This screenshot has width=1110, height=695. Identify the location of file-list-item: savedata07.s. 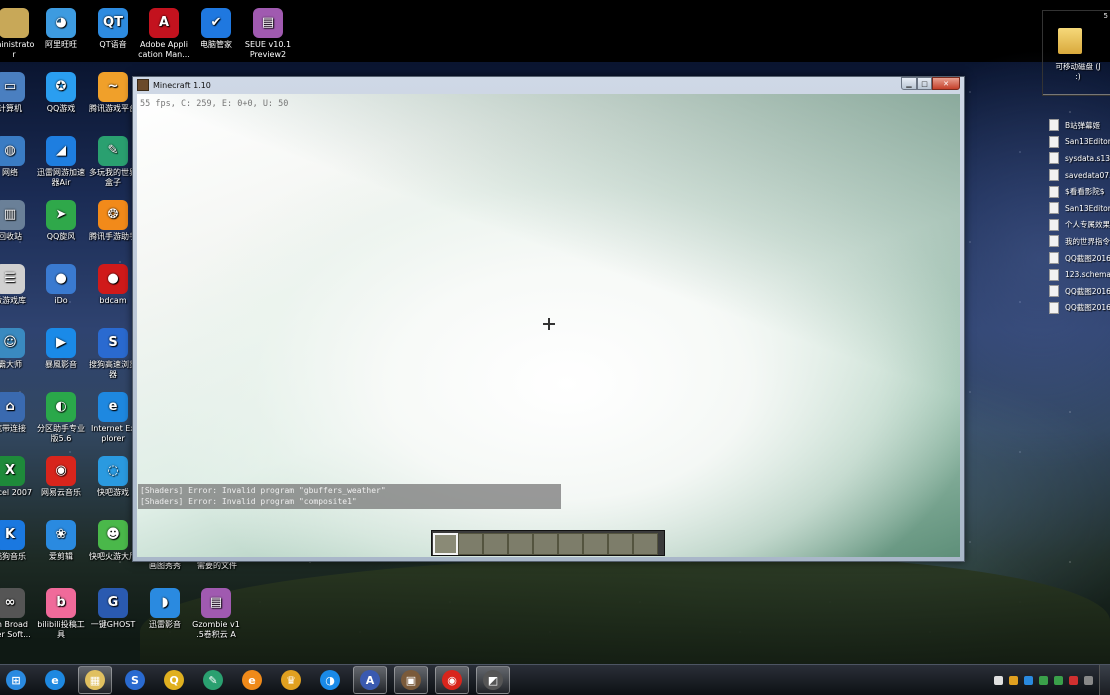
(1077, 175).